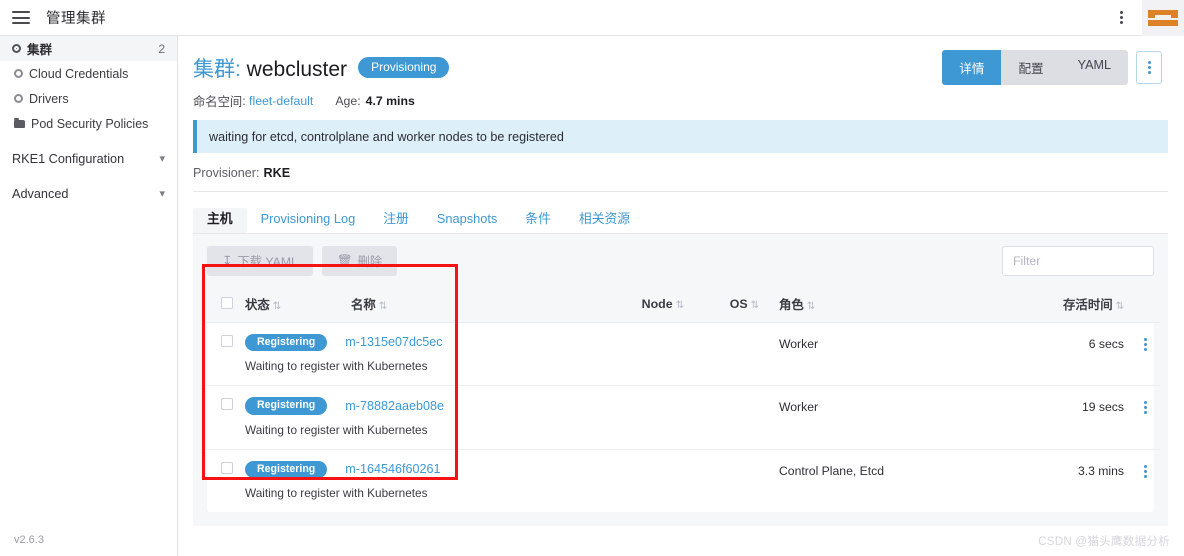 This screenshot has width=1184, height=556. I want to click on download-yaml-button: ↧ 下载 YAML, so click(260, 261).